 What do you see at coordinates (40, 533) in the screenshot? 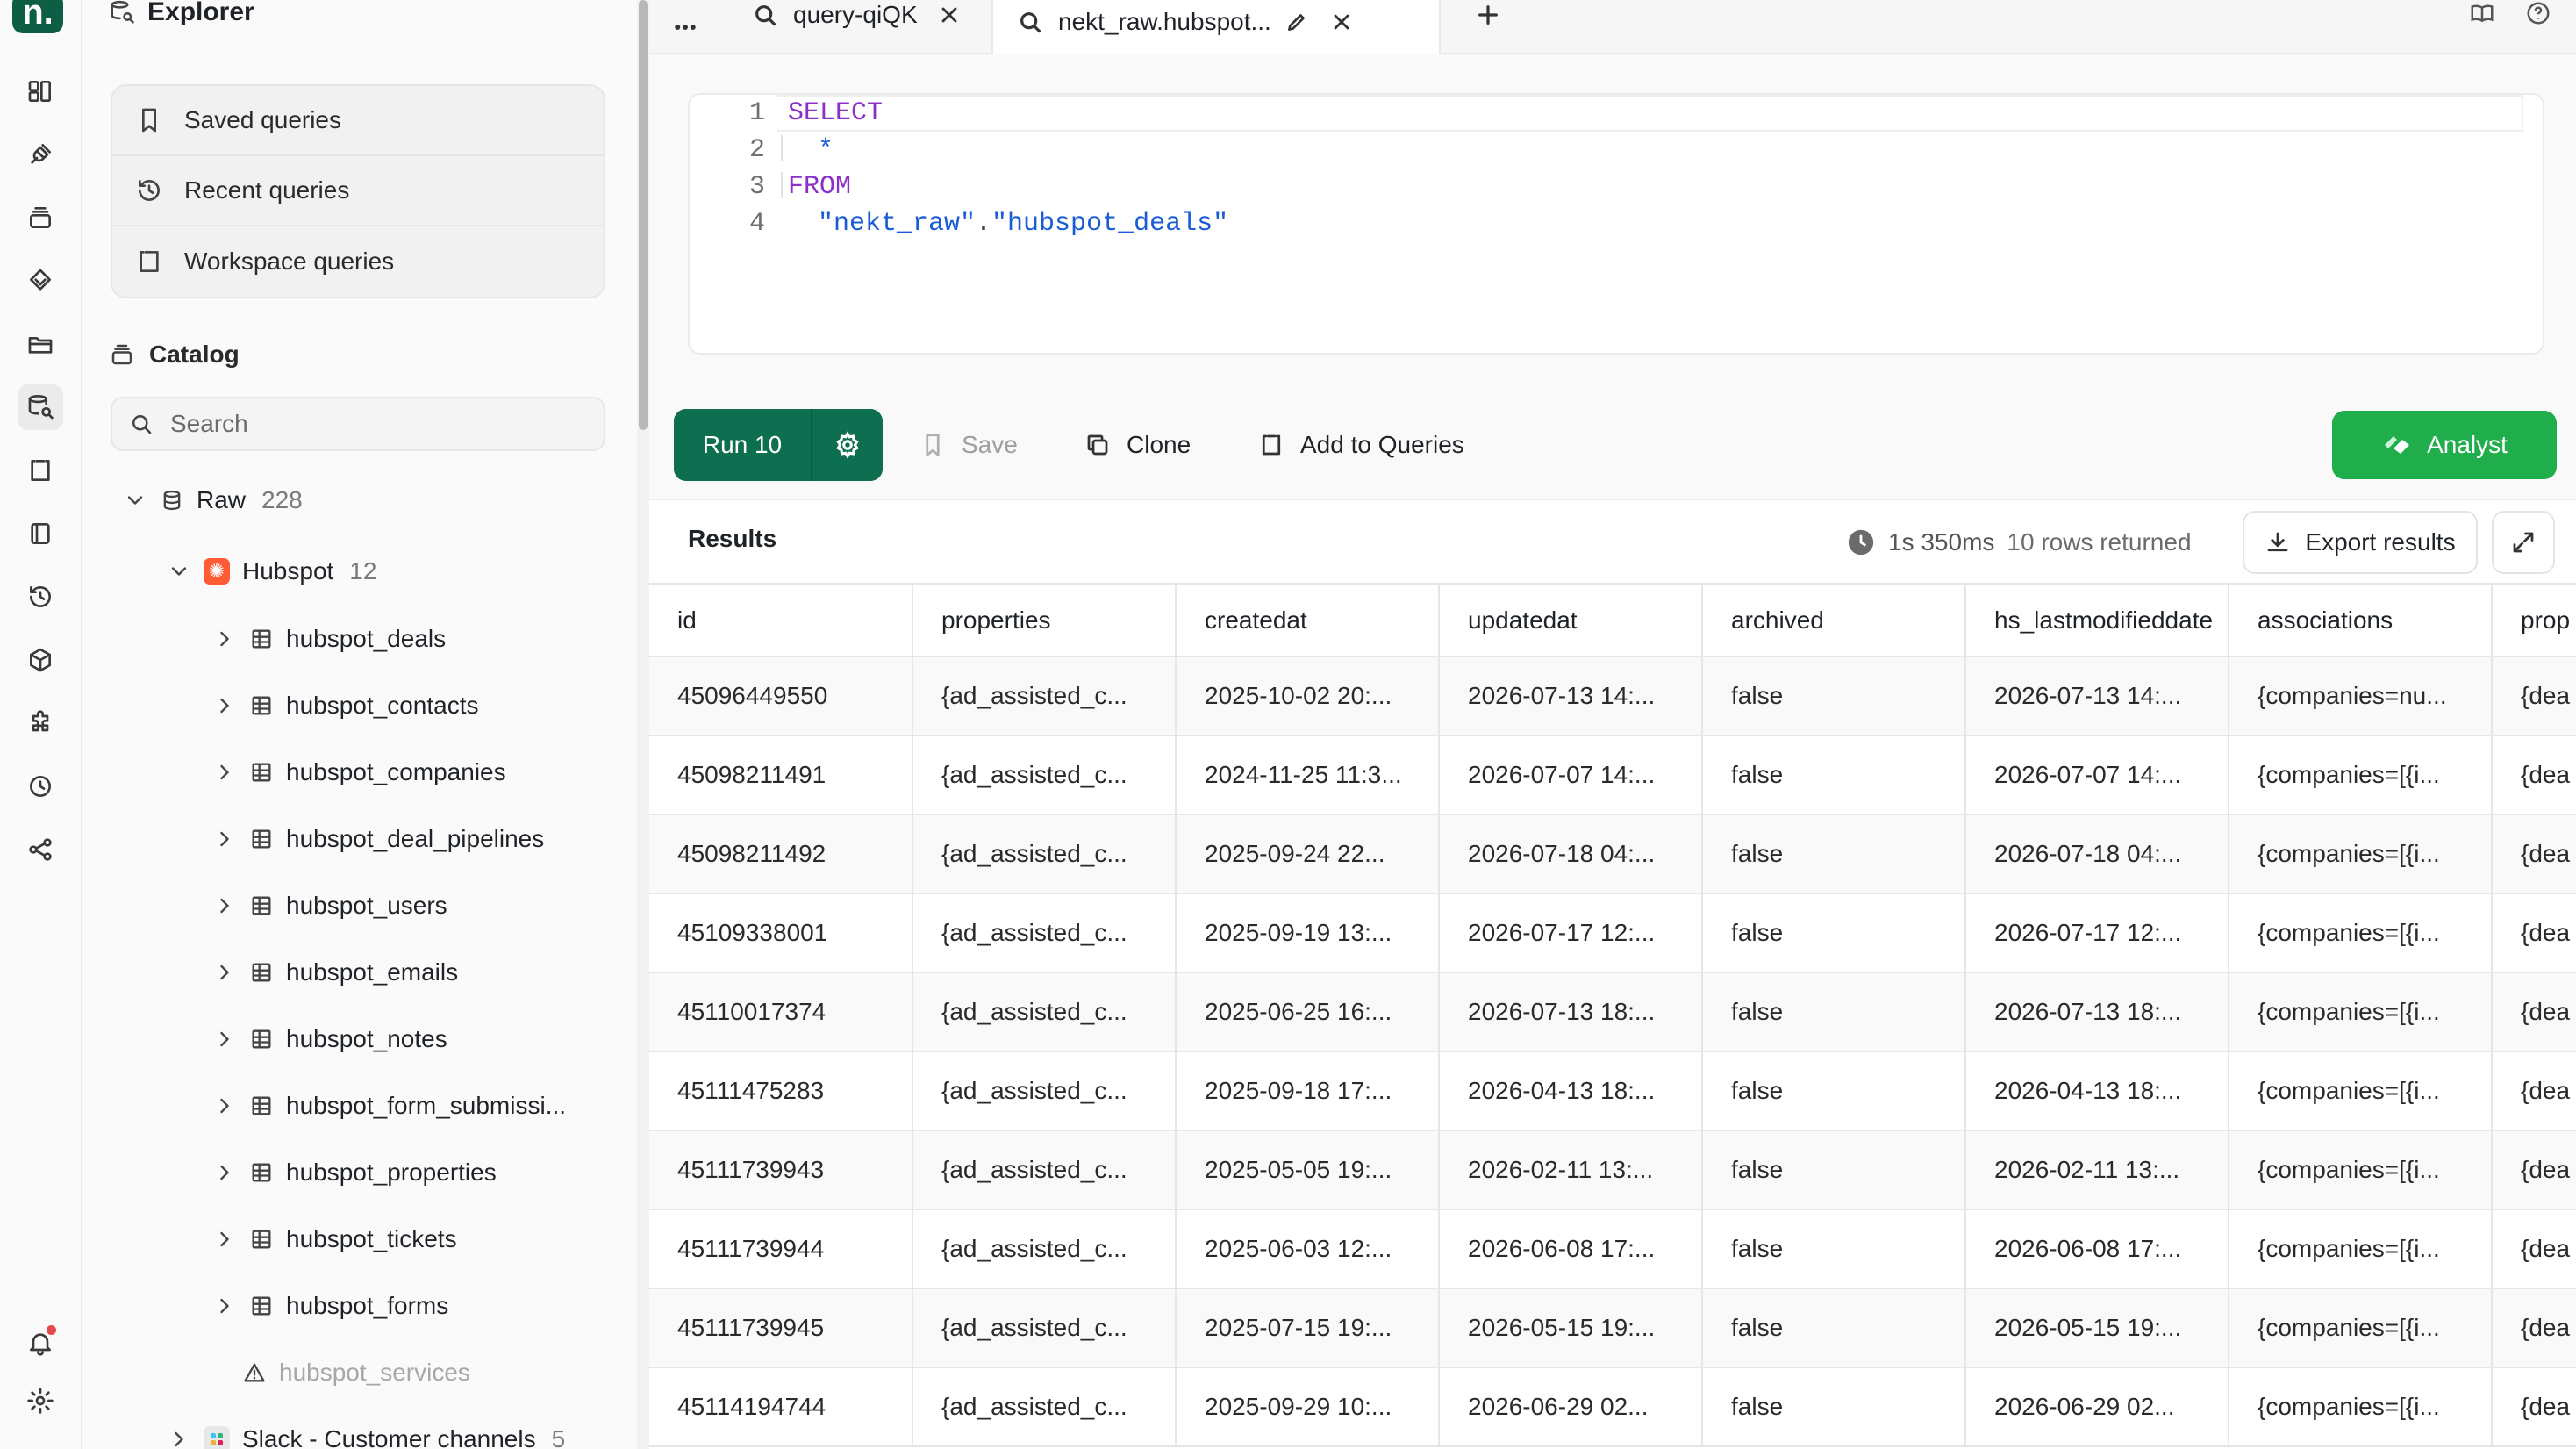
I see `notebooks-nav-button` at bounding box center [40, 533].